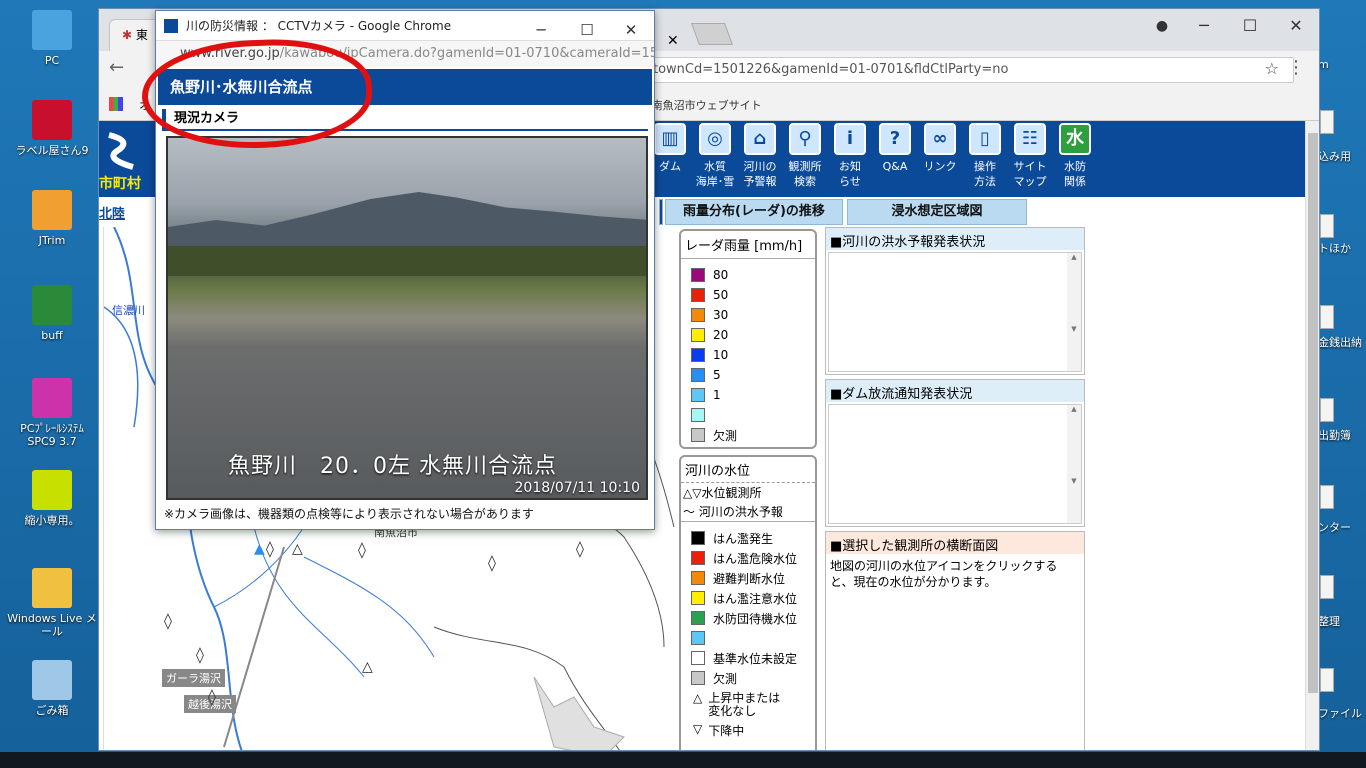 The height and width of the screenshot is (768, 1366). Describe the element at coordinates (670, 166) in the screenshot. I see `nav-item-label: ダム` at that location.